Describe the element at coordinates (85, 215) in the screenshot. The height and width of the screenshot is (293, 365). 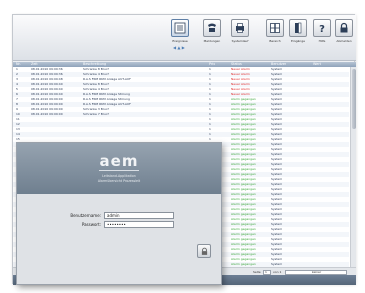
I see `username-label: Benutzername:` at that location.